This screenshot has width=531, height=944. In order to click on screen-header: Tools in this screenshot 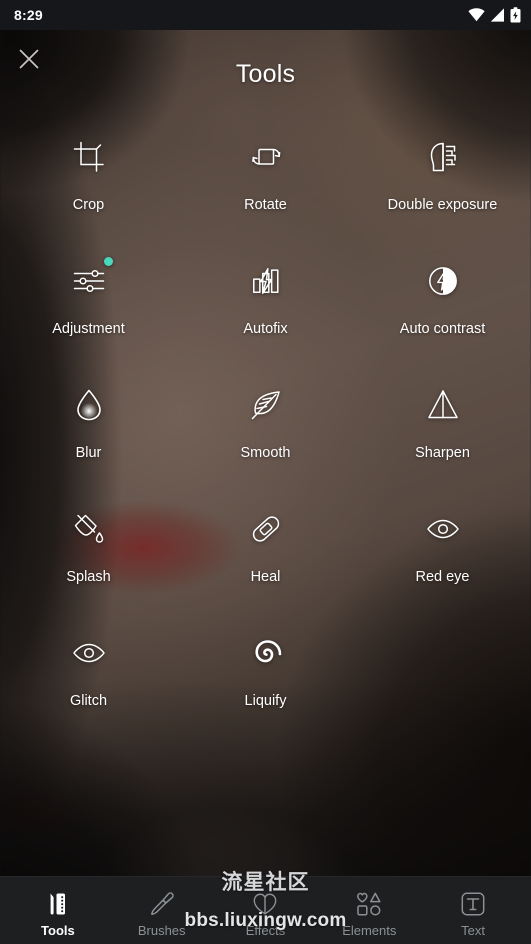, I will do `click(265, 61)`.